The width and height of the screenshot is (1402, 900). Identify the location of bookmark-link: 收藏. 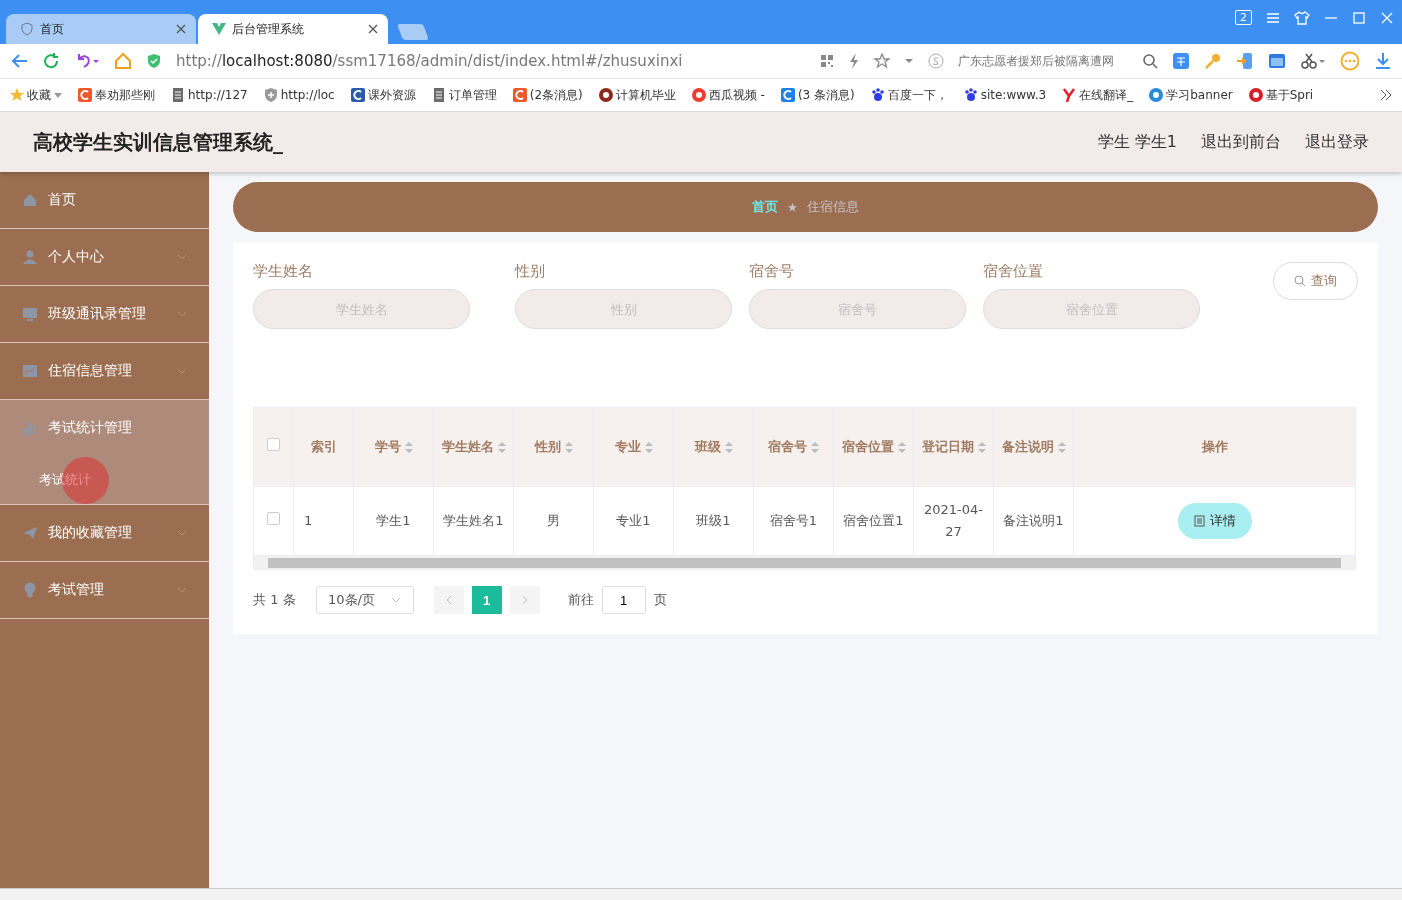
(36, 95).